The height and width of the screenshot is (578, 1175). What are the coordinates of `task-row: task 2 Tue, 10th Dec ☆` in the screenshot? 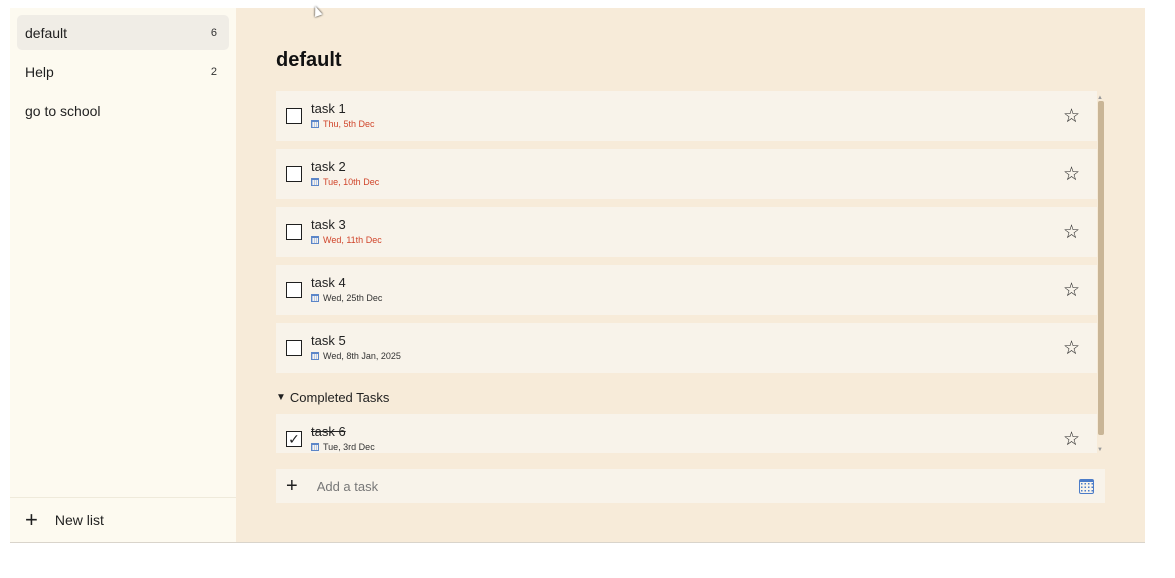 It's located at (686, 174).